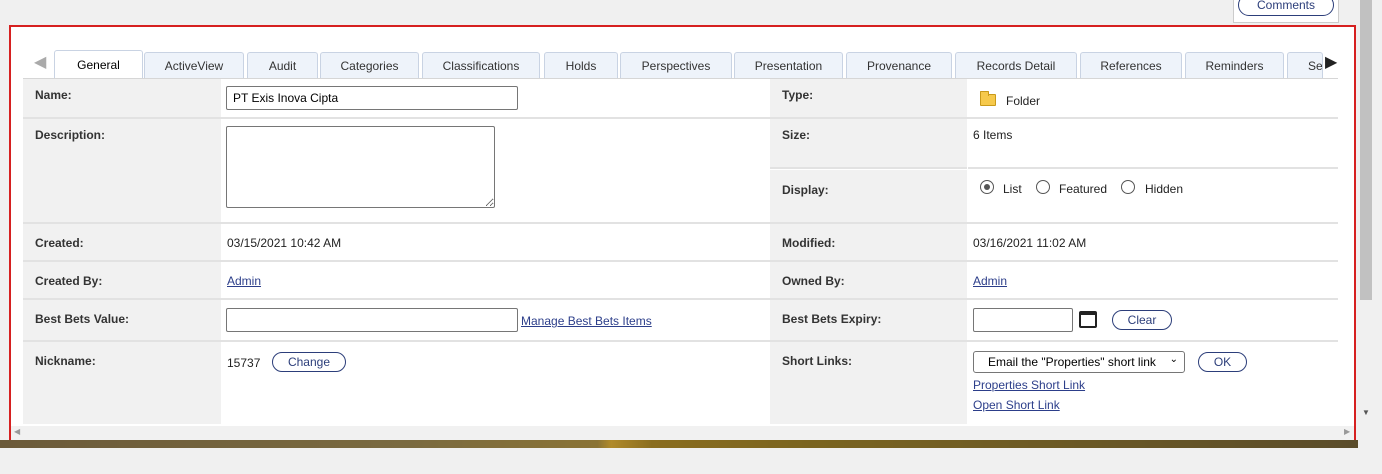 This screenshot has width=1382, height=474. Describe the element at coordinates (1016, 405) in the screenshot. I see `open-short-link: Open Short Link` at that location.